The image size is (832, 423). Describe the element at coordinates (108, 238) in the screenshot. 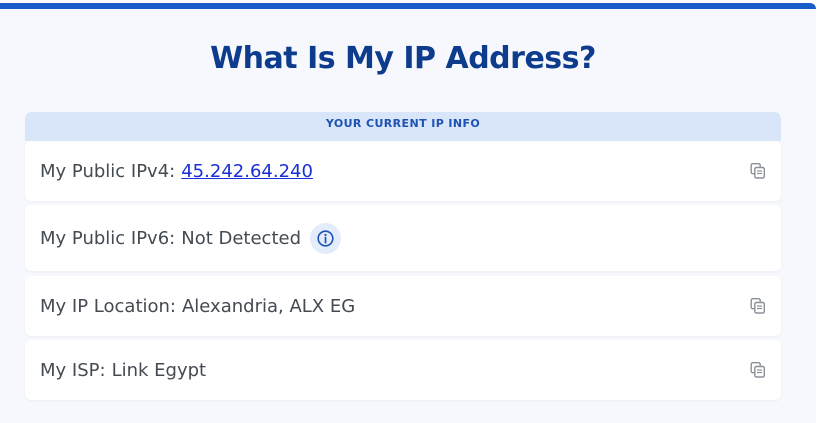

I see `ipv6-label: My Public IPv6:` at that location.